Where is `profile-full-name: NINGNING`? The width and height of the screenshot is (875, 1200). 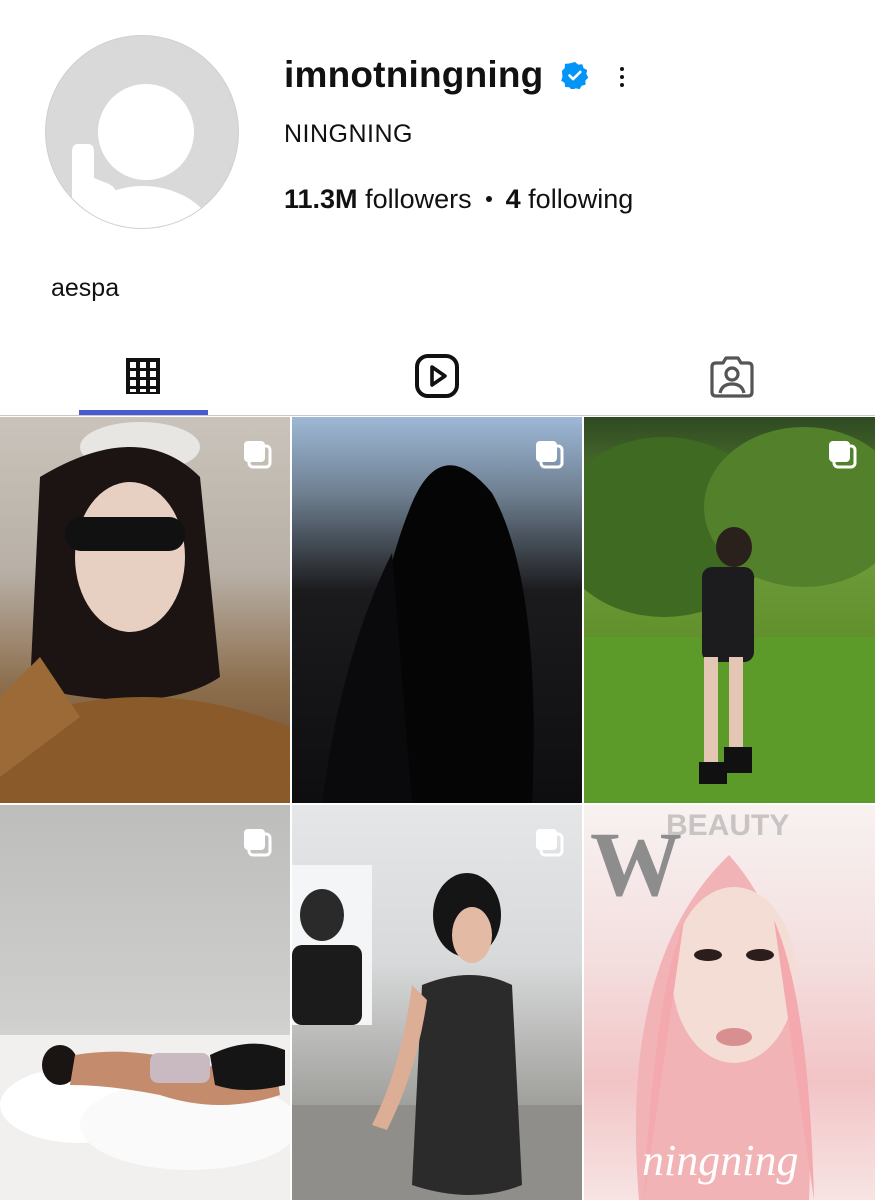 profile-full-name: NINGNING is located at coordinates (348, 134).